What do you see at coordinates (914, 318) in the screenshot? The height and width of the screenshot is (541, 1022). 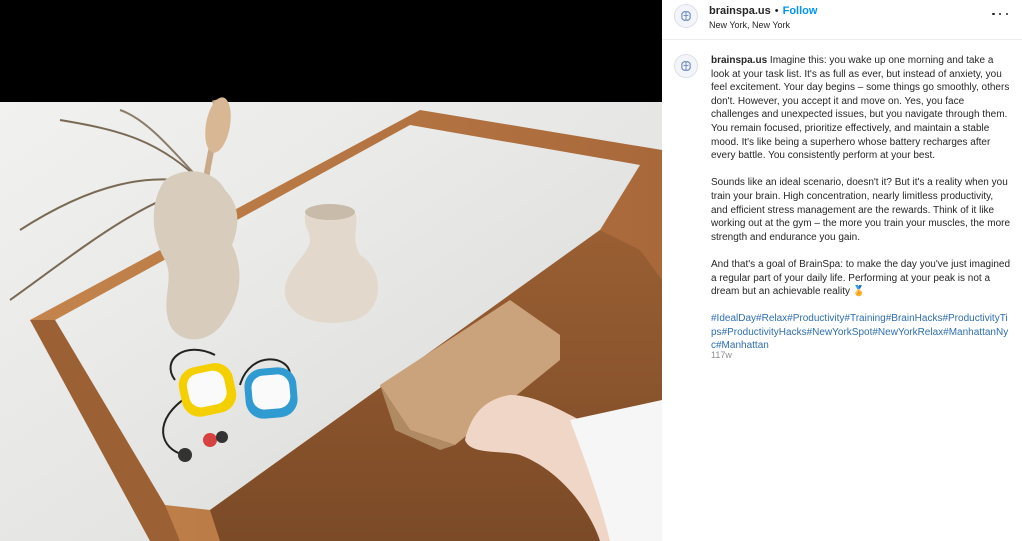 I see `hashtag-link: #BrainHacks` at bounding box center [914, 318].